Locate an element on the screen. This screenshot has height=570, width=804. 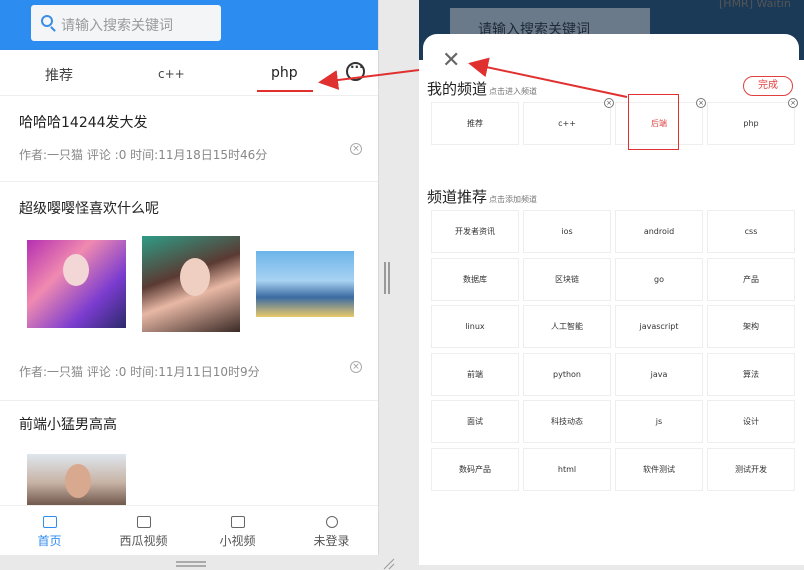
more-channels-icon is located at coordinates (355, 71).